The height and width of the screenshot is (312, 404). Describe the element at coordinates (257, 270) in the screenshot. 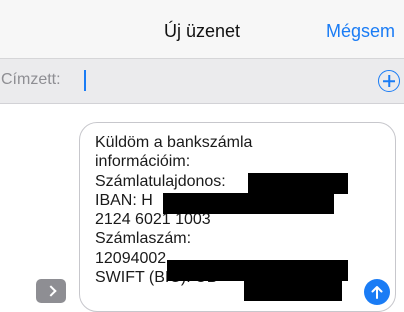

I see `redaction-block-account` at that location.